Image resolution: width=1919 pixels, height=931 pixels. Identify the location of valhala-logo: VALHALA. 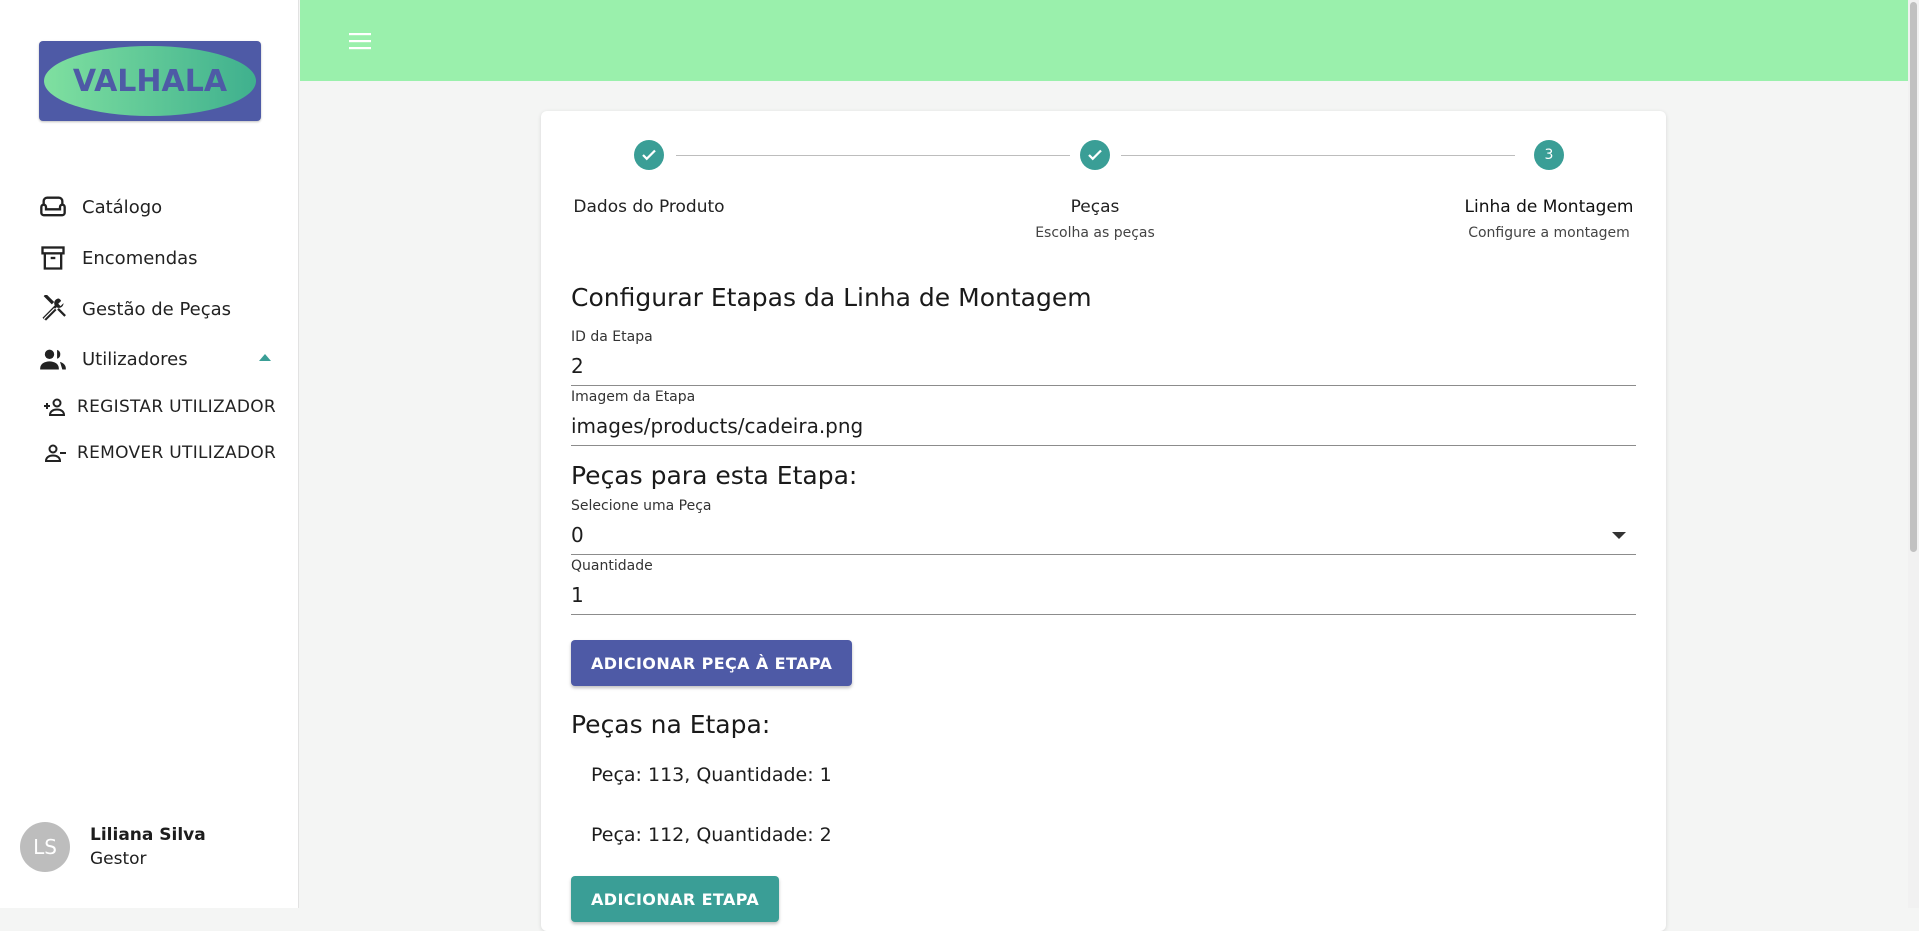
(150, 81).